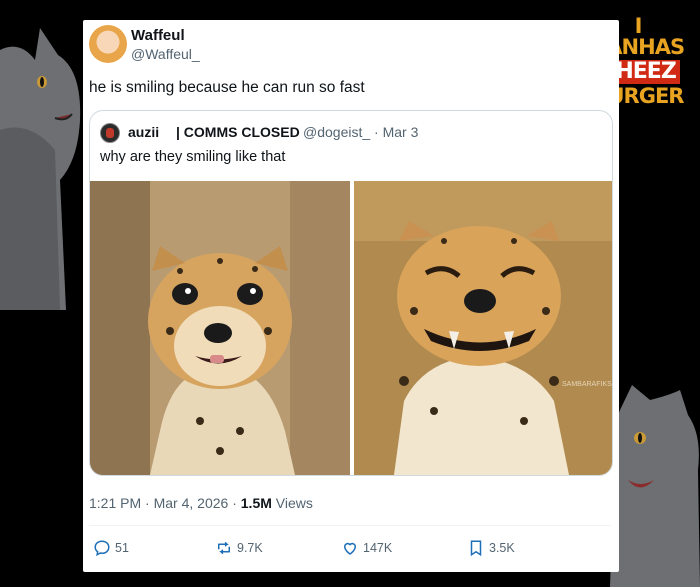  I want to click on repost-icon, so click(224, 548).